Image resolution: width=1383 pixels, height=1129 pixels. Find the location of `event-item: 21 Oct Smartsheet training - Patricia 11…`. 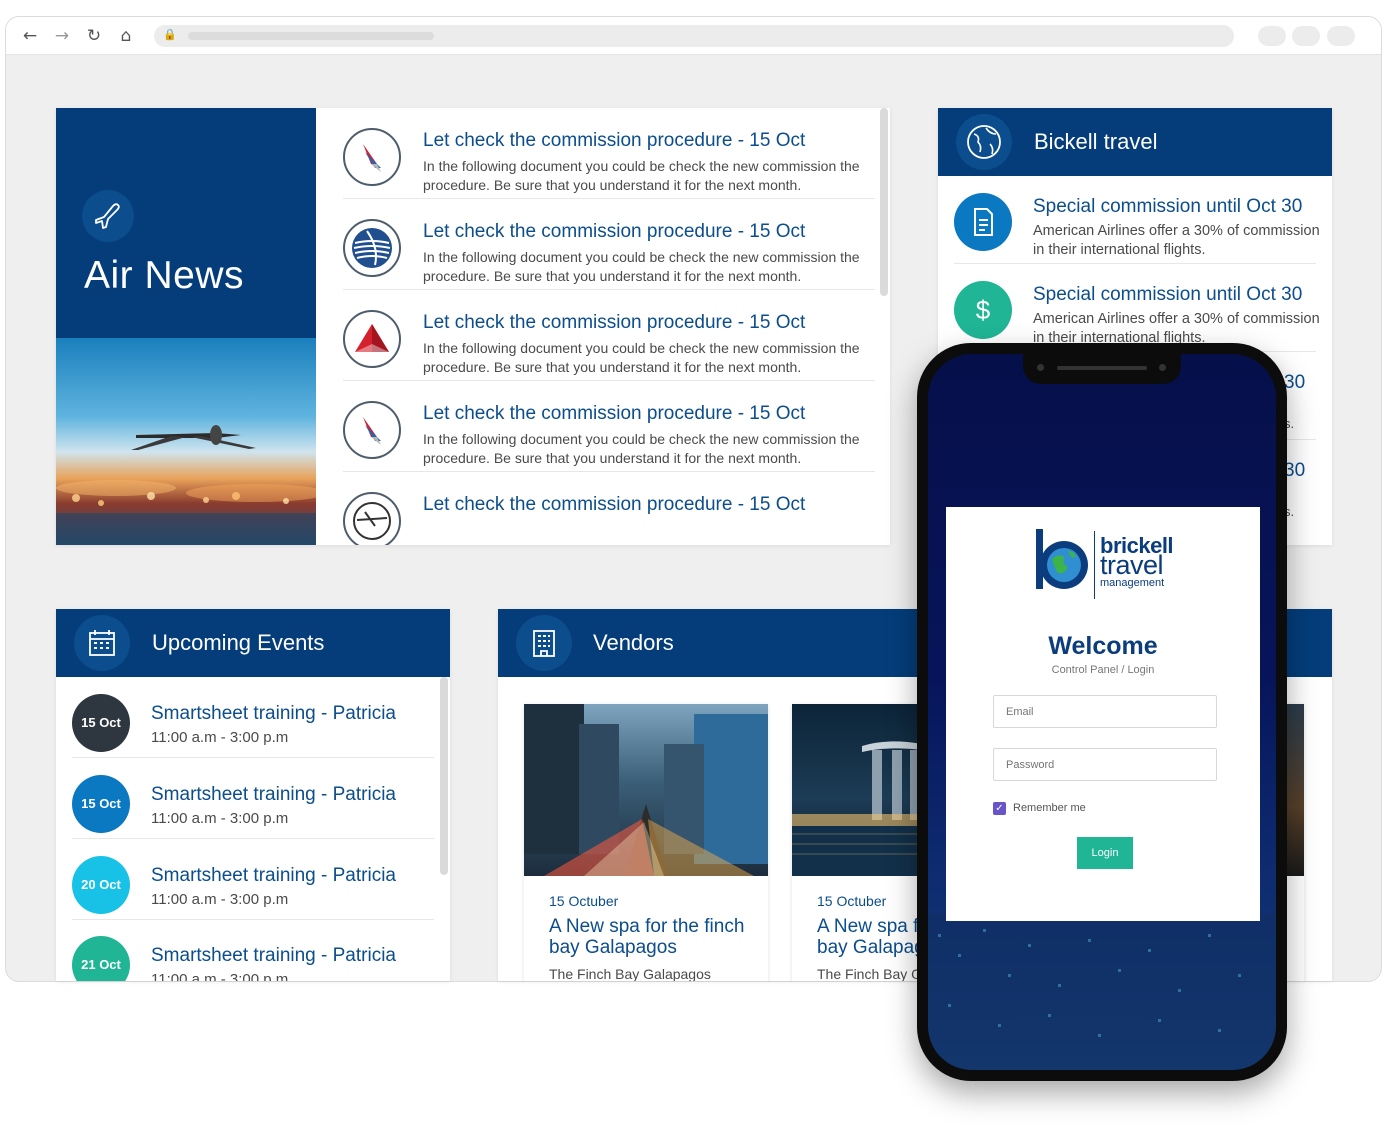

event-item: 21 Oct Smartsheet training - Patricia 11… is located at coordinates (253, 950).